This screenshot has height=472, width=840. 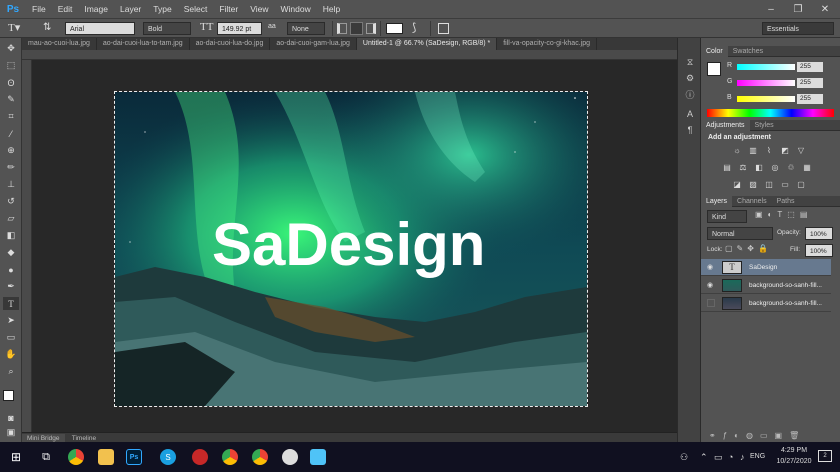 I want to click on vibrance-icon: ▽, so click(x=801, y=150).